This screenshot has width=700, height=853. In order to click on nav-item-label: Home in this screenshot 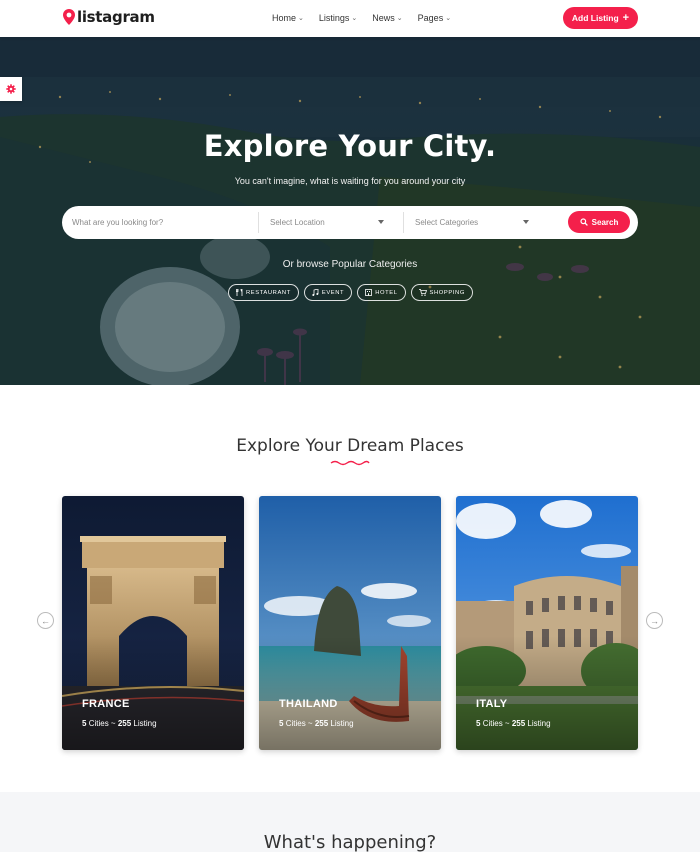, I will do `click(284, 18)`.